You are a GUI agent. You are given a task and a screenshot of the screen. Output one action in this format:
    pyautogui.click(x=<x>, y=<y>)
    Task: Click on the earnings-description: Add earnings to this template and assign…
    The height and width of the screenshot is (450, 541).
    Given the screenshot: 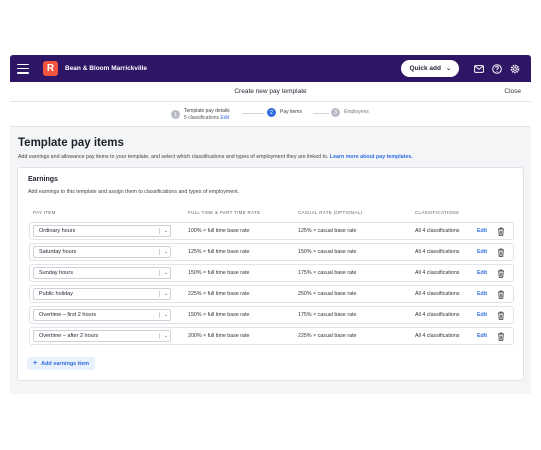 What is the action you would take?
    pyautogui.click(x=134, y=192)
    